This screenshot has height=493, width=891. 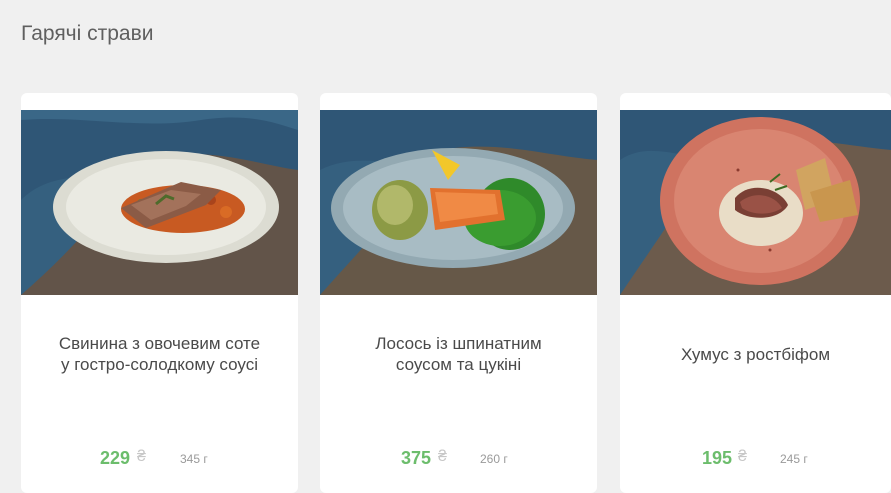 What do you see at coordinates (717, 458) in the screenshot?
I see `price-value: 195` at bounding box center [717, 458].